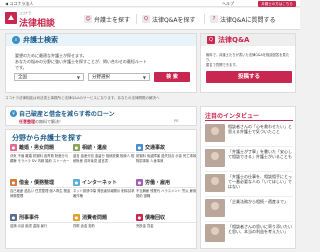  What do you see at coordinates (155, 217) in the screenshot?
I see `category-title: 債権回収` at bounding box center [155, 217].